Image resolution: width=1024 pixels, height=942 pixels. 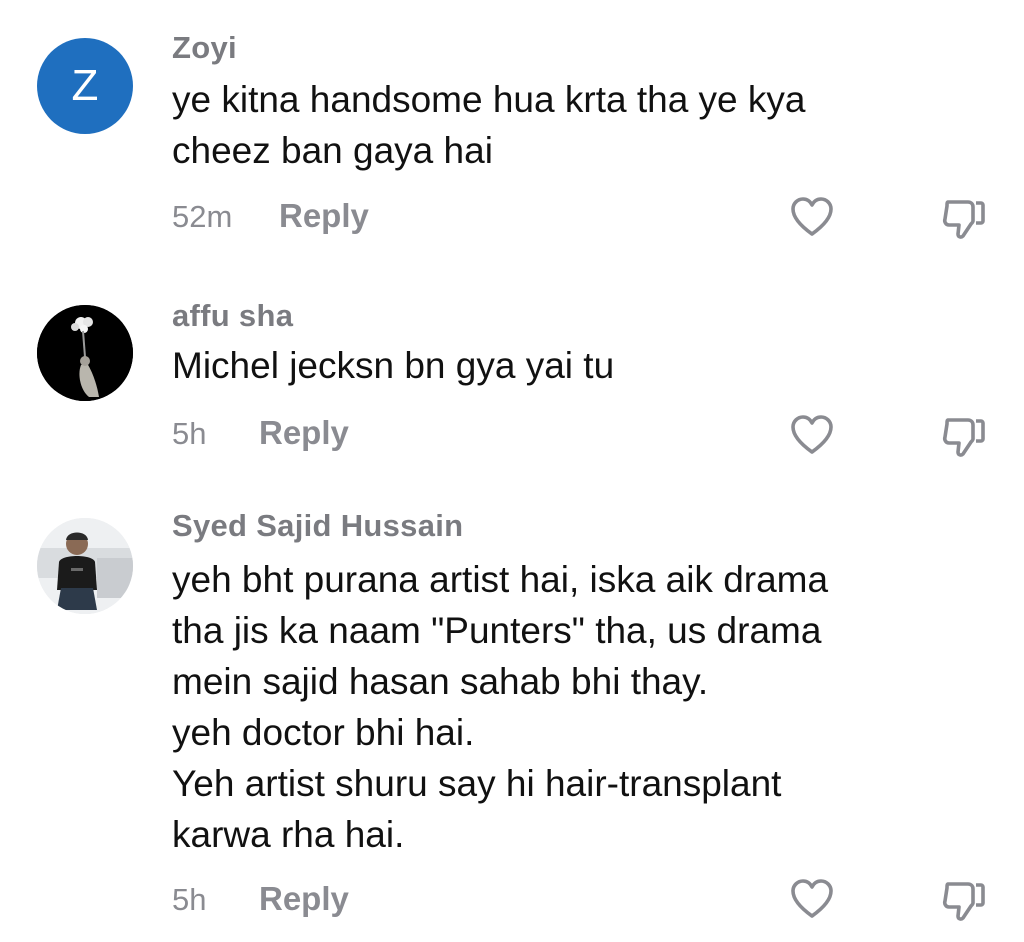 What do you see at coordinates (393, 365) in the screenshot?
I see `comment-text: Michel jecksn bn gya yai tu` at bounding box center [393, 365].